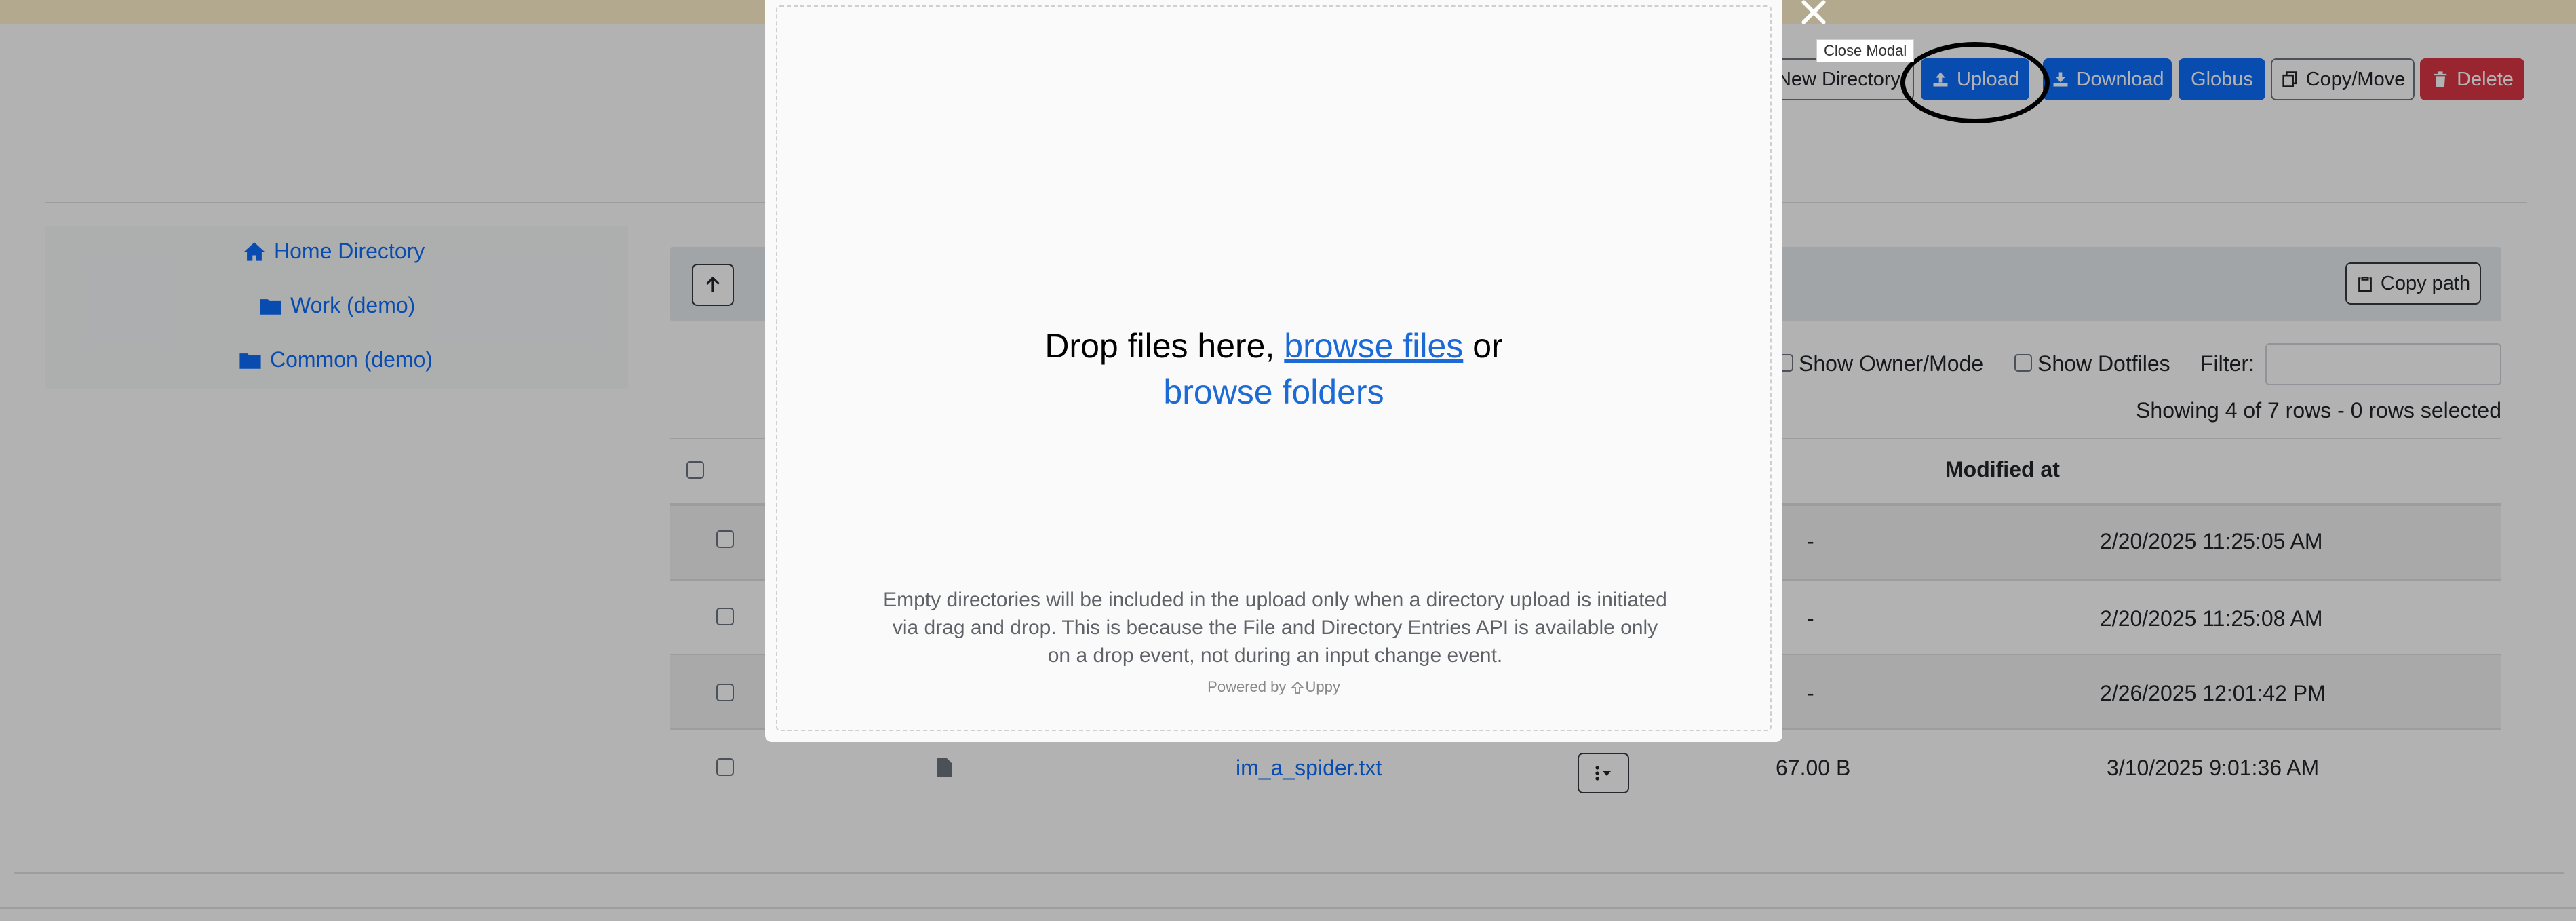  I want to click on powered-by: Powered by Uppy, so click(1274, 687).